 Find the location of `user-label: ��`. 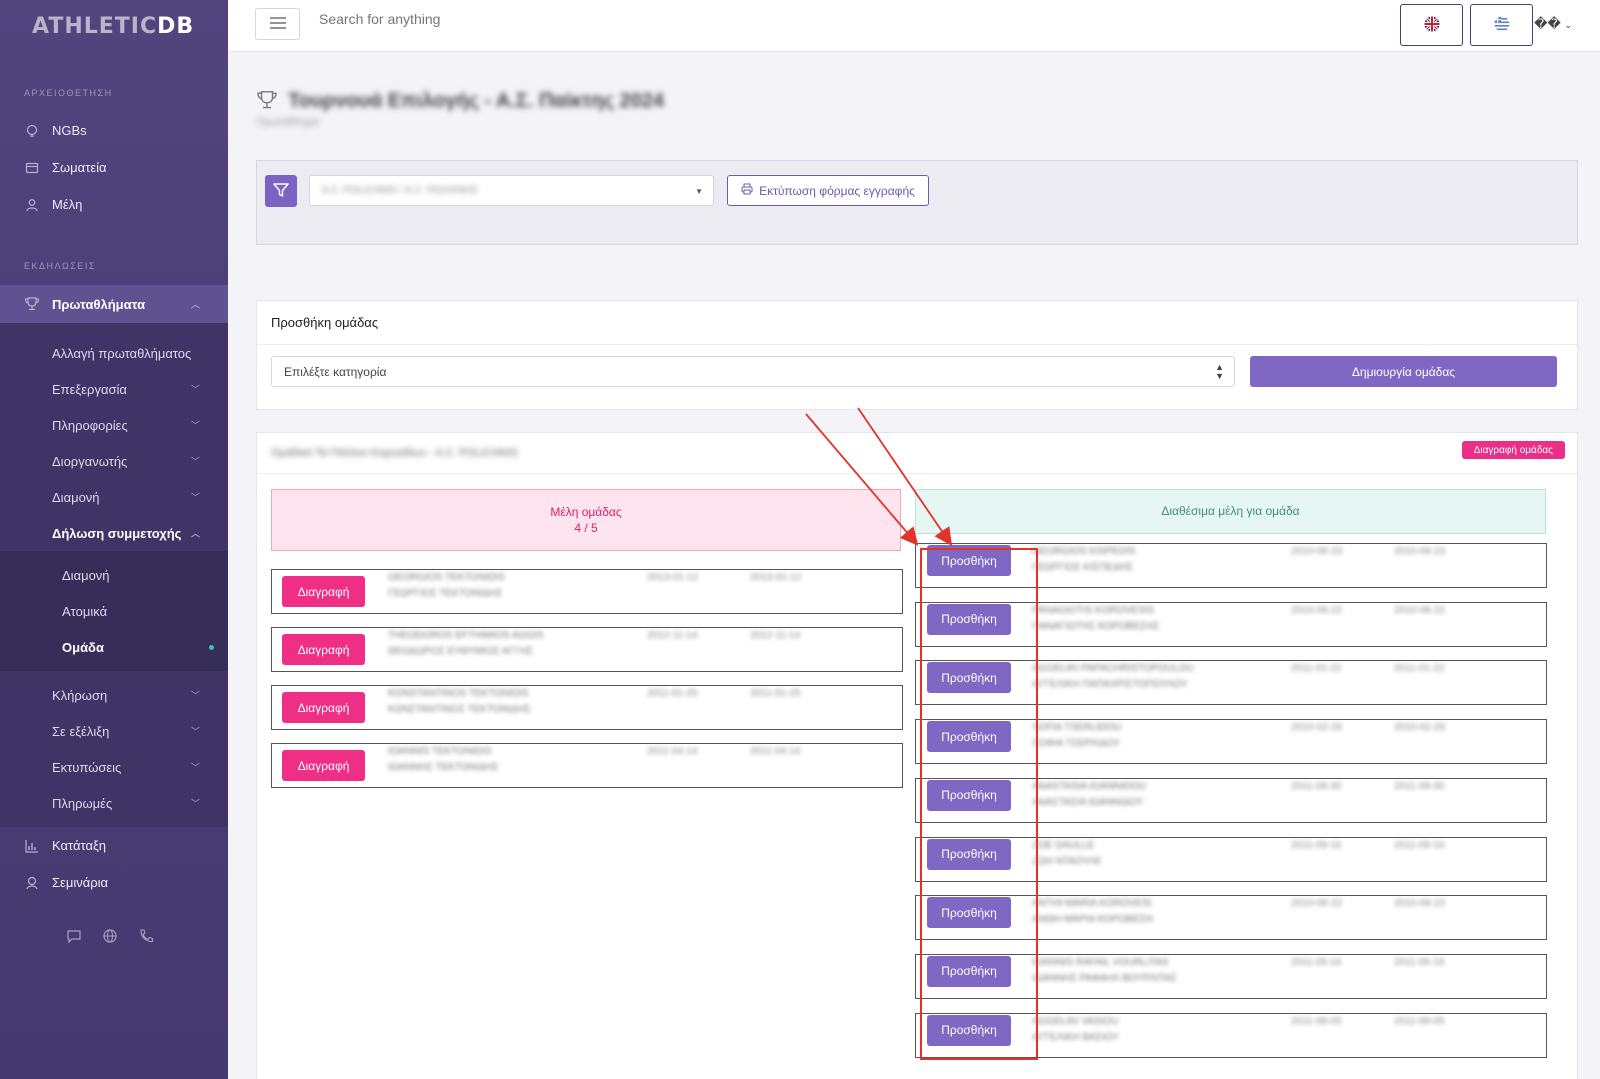

user-label: �� is located at coordinates (1547, 23).